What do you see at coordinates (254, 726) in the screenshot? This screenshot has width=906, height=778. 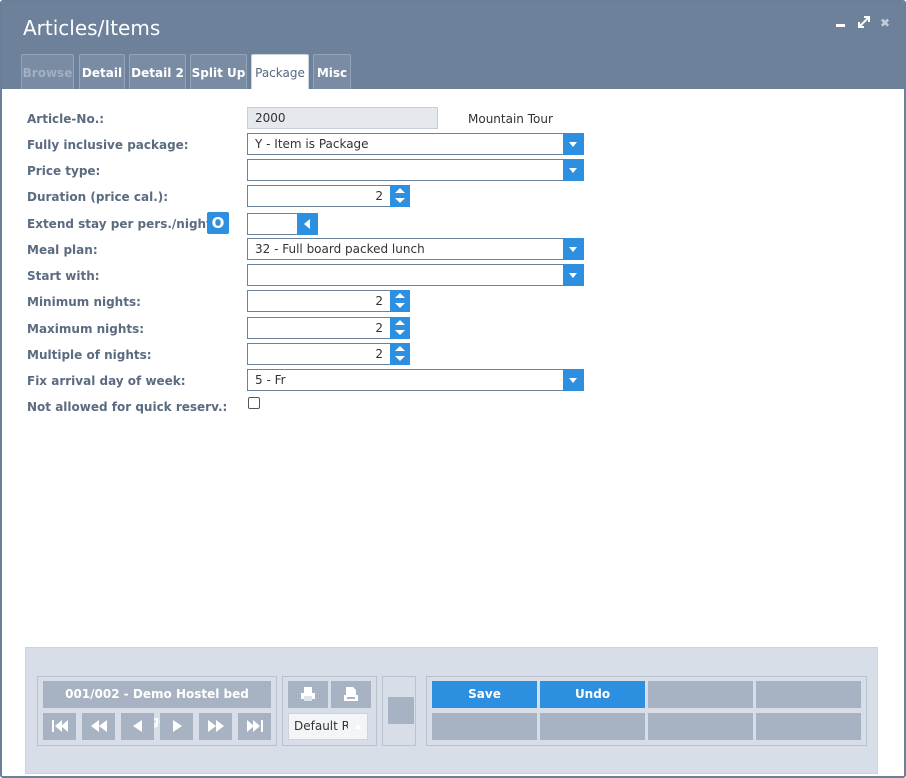 I see `last-icon` at bounding box center [254, 726].